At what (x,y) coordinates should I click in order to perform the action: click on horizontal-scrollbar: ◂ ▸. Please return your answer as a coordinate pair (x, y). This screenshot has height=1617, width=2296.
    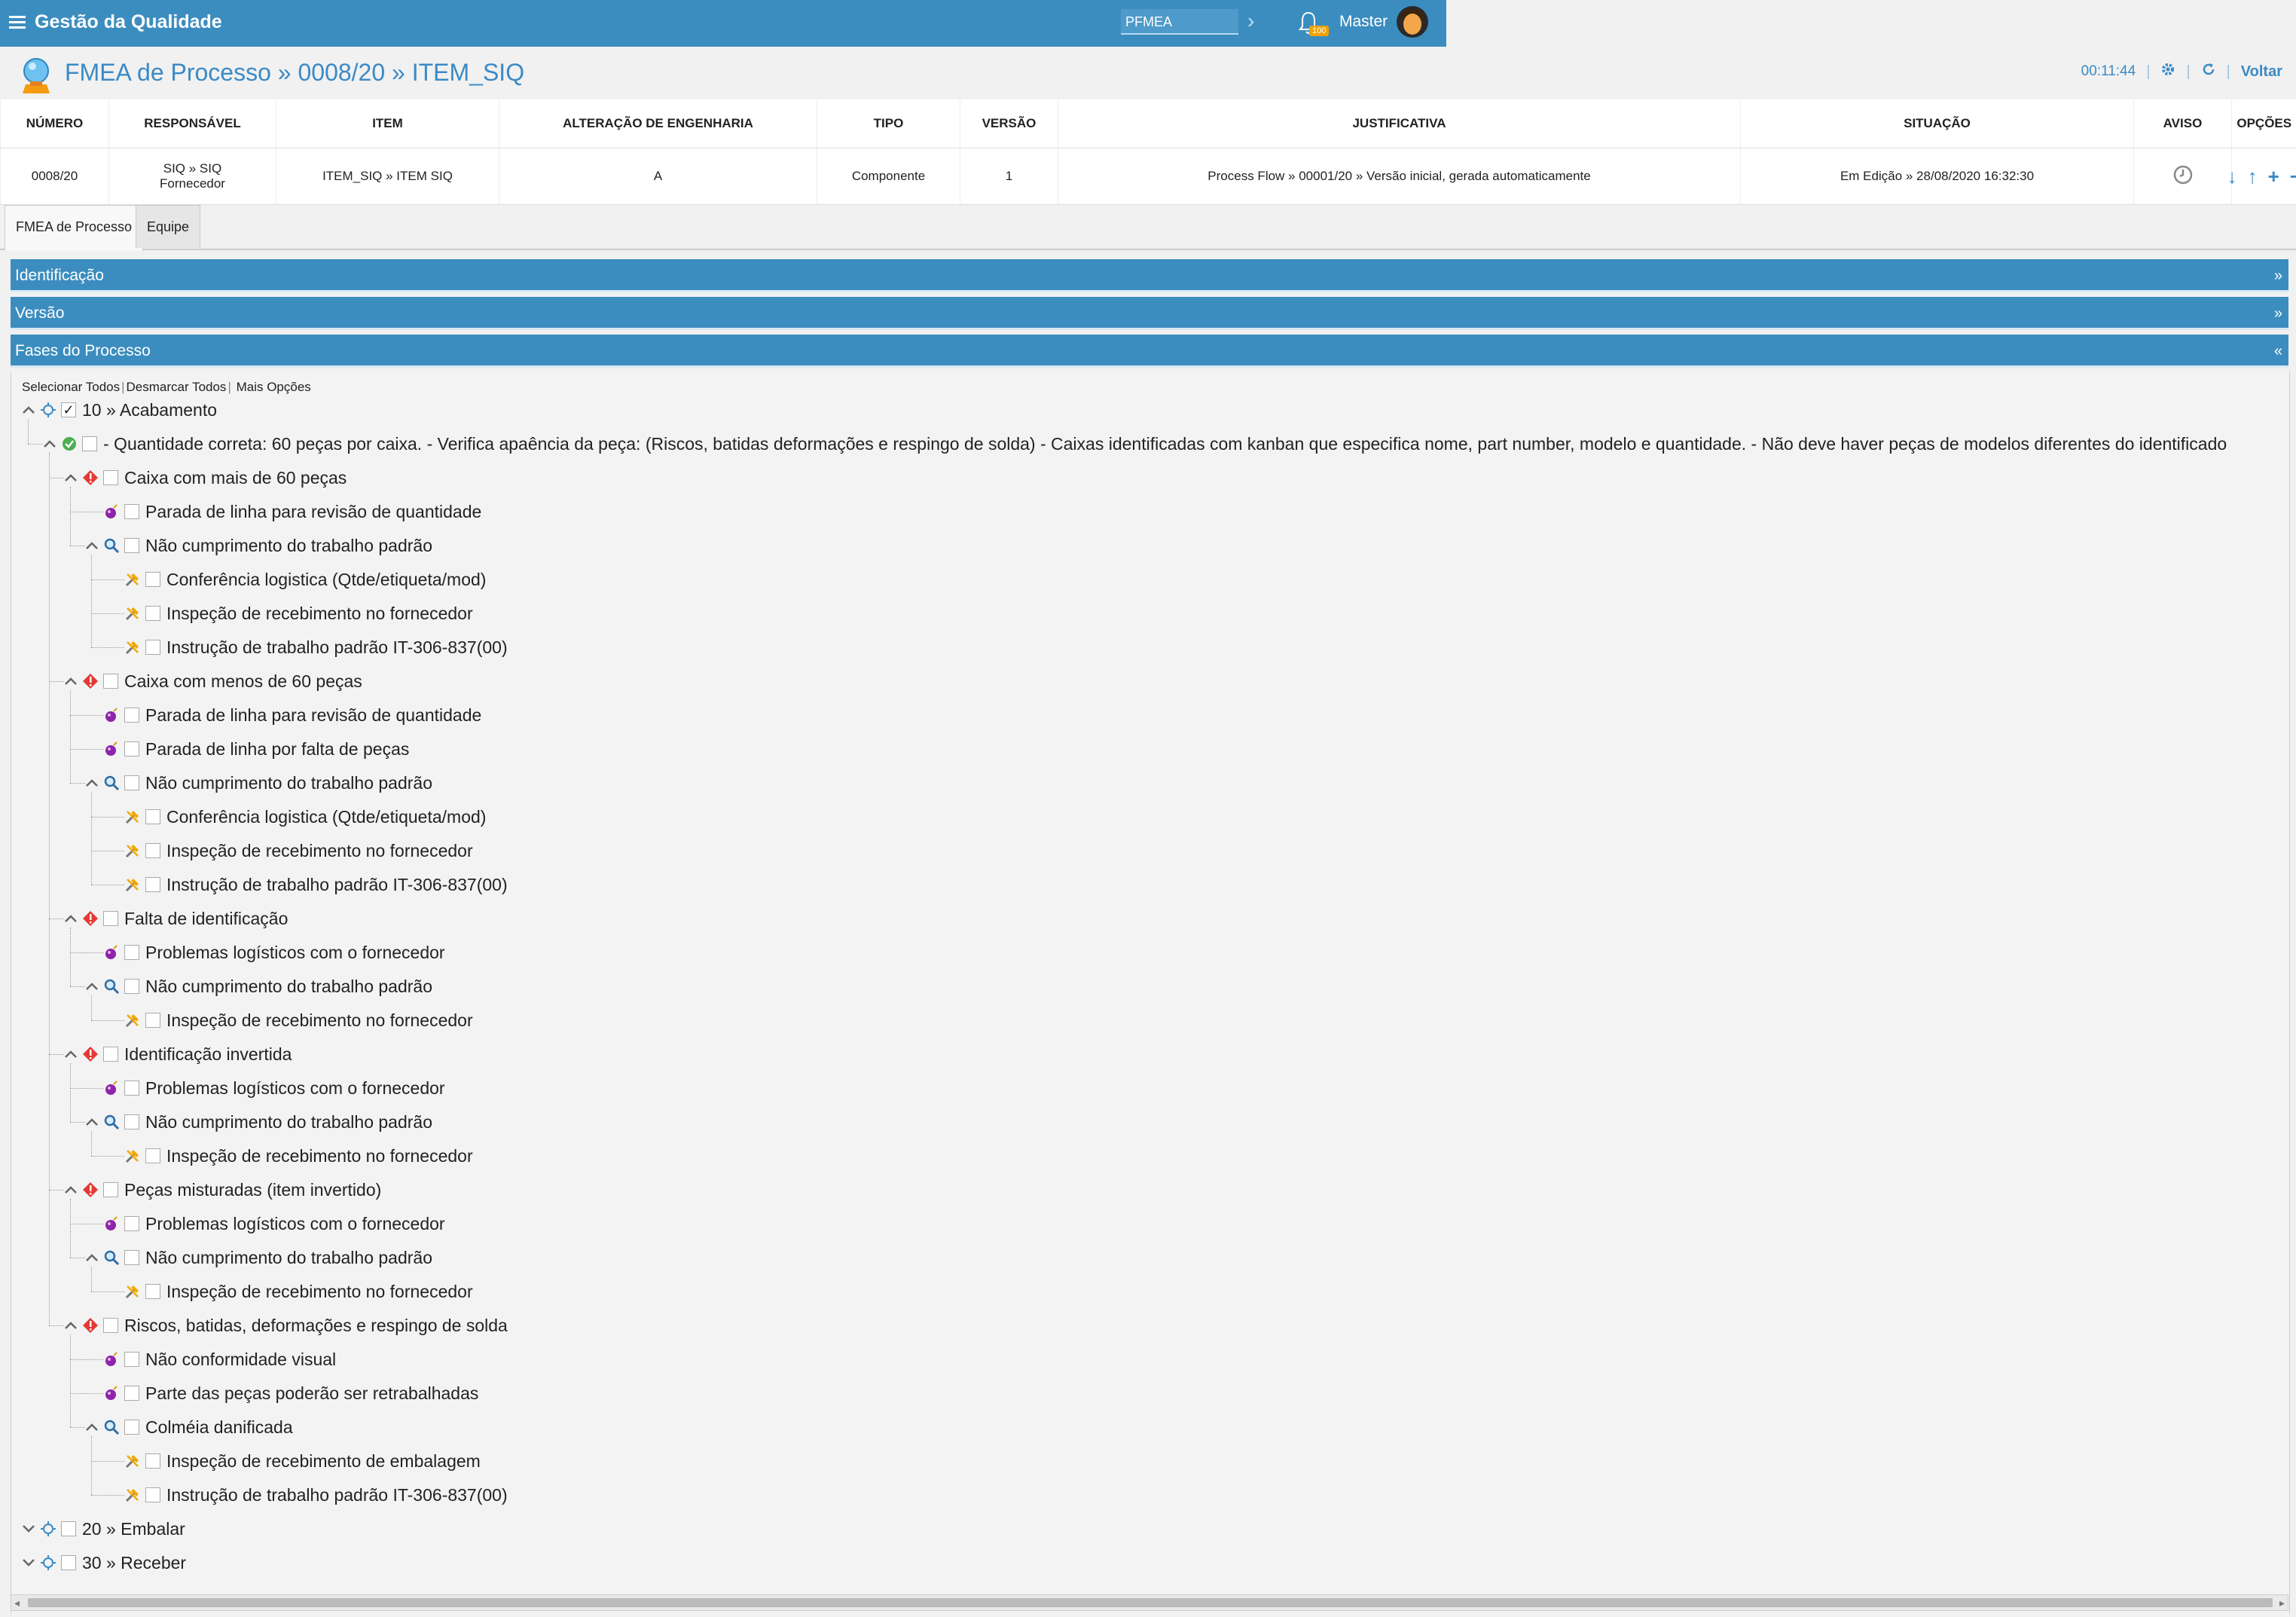
    Looking at the image, I should click on (1149, 1602).